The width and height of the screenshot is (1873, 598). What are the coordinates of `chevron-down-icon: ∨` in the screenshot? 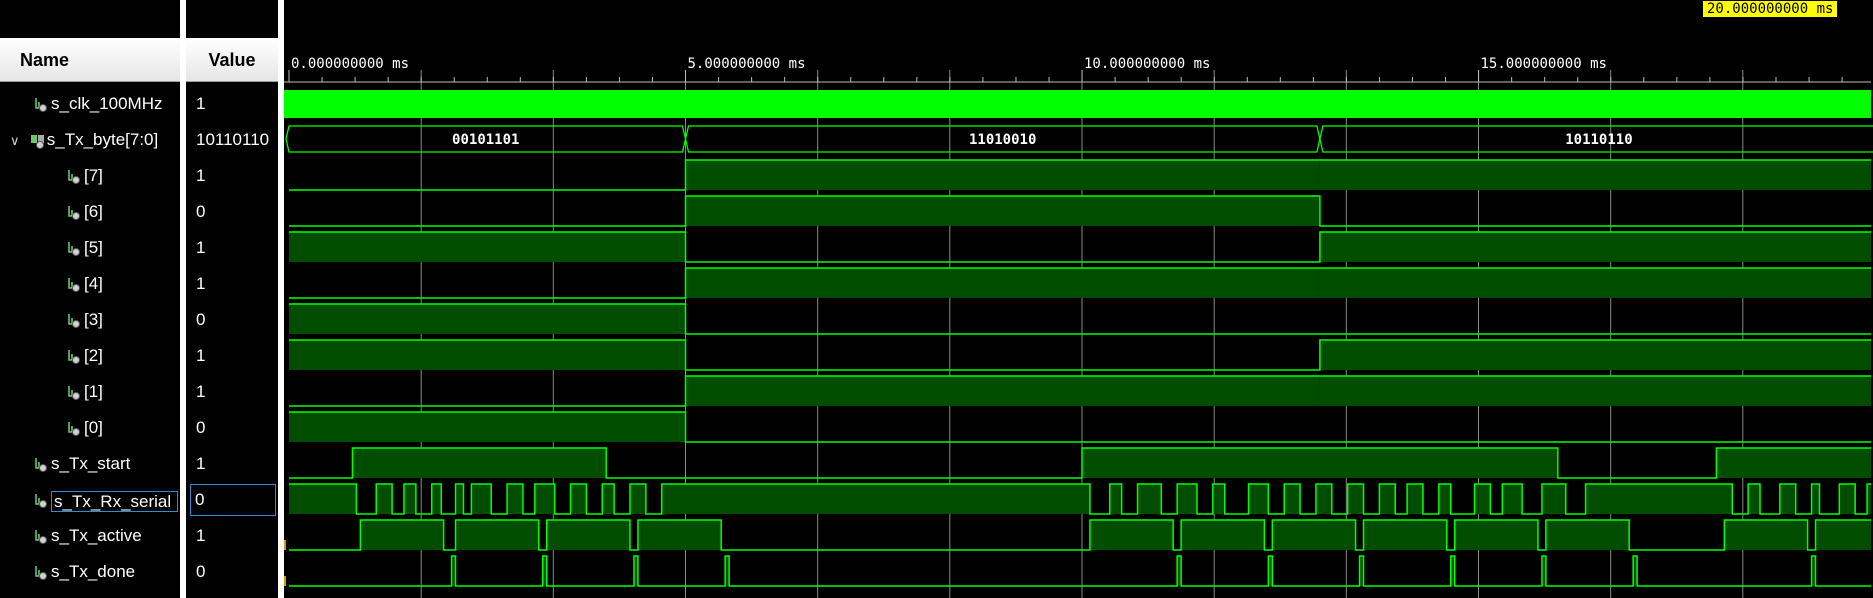 It's located at (17, 141).